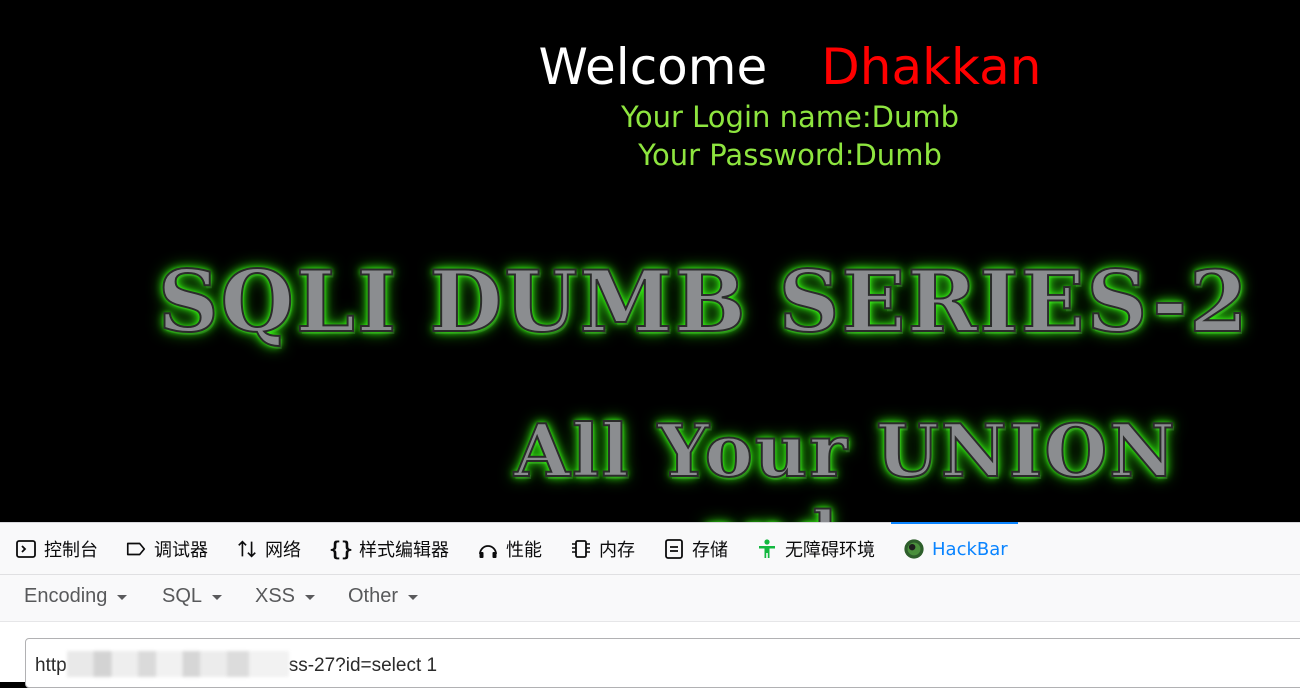 Image resolution: width=1300 pixels, height=688 pixels. Describe the element at coordinates (769, 509) in the screenshot. I see `banner-partial-text: and` at that location.